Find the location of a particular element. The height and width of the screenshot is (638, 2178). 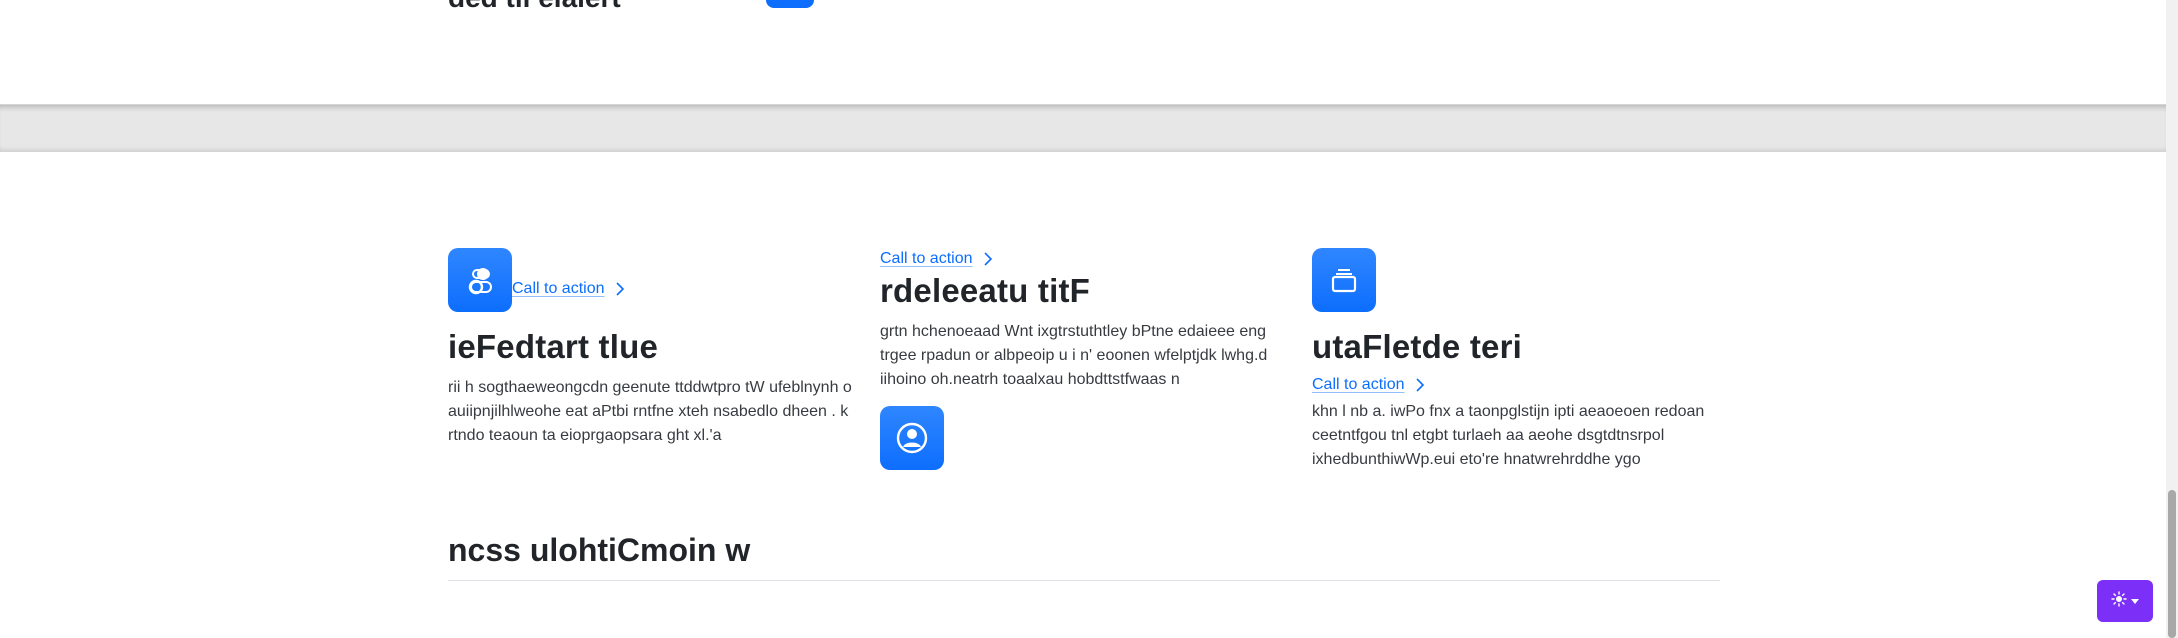

toggles-icon is located at coordinates (480, 280).